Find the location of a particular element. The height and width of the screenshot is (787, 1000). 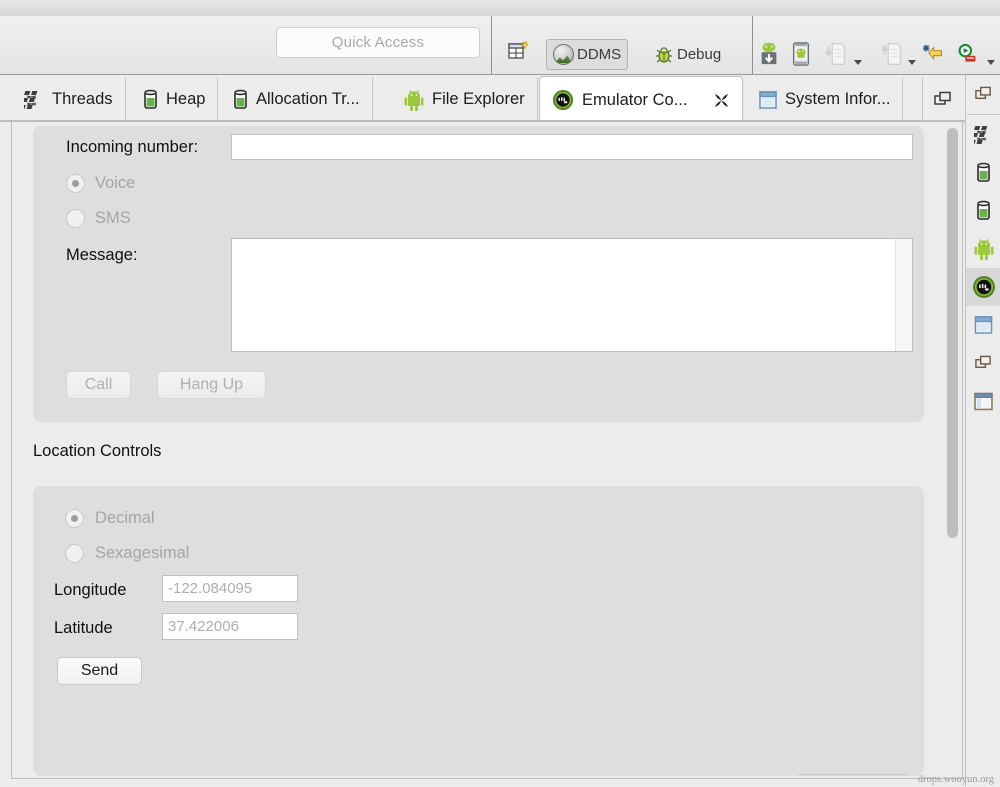

sidebar-item-layout is located at coordinates (983, 401).